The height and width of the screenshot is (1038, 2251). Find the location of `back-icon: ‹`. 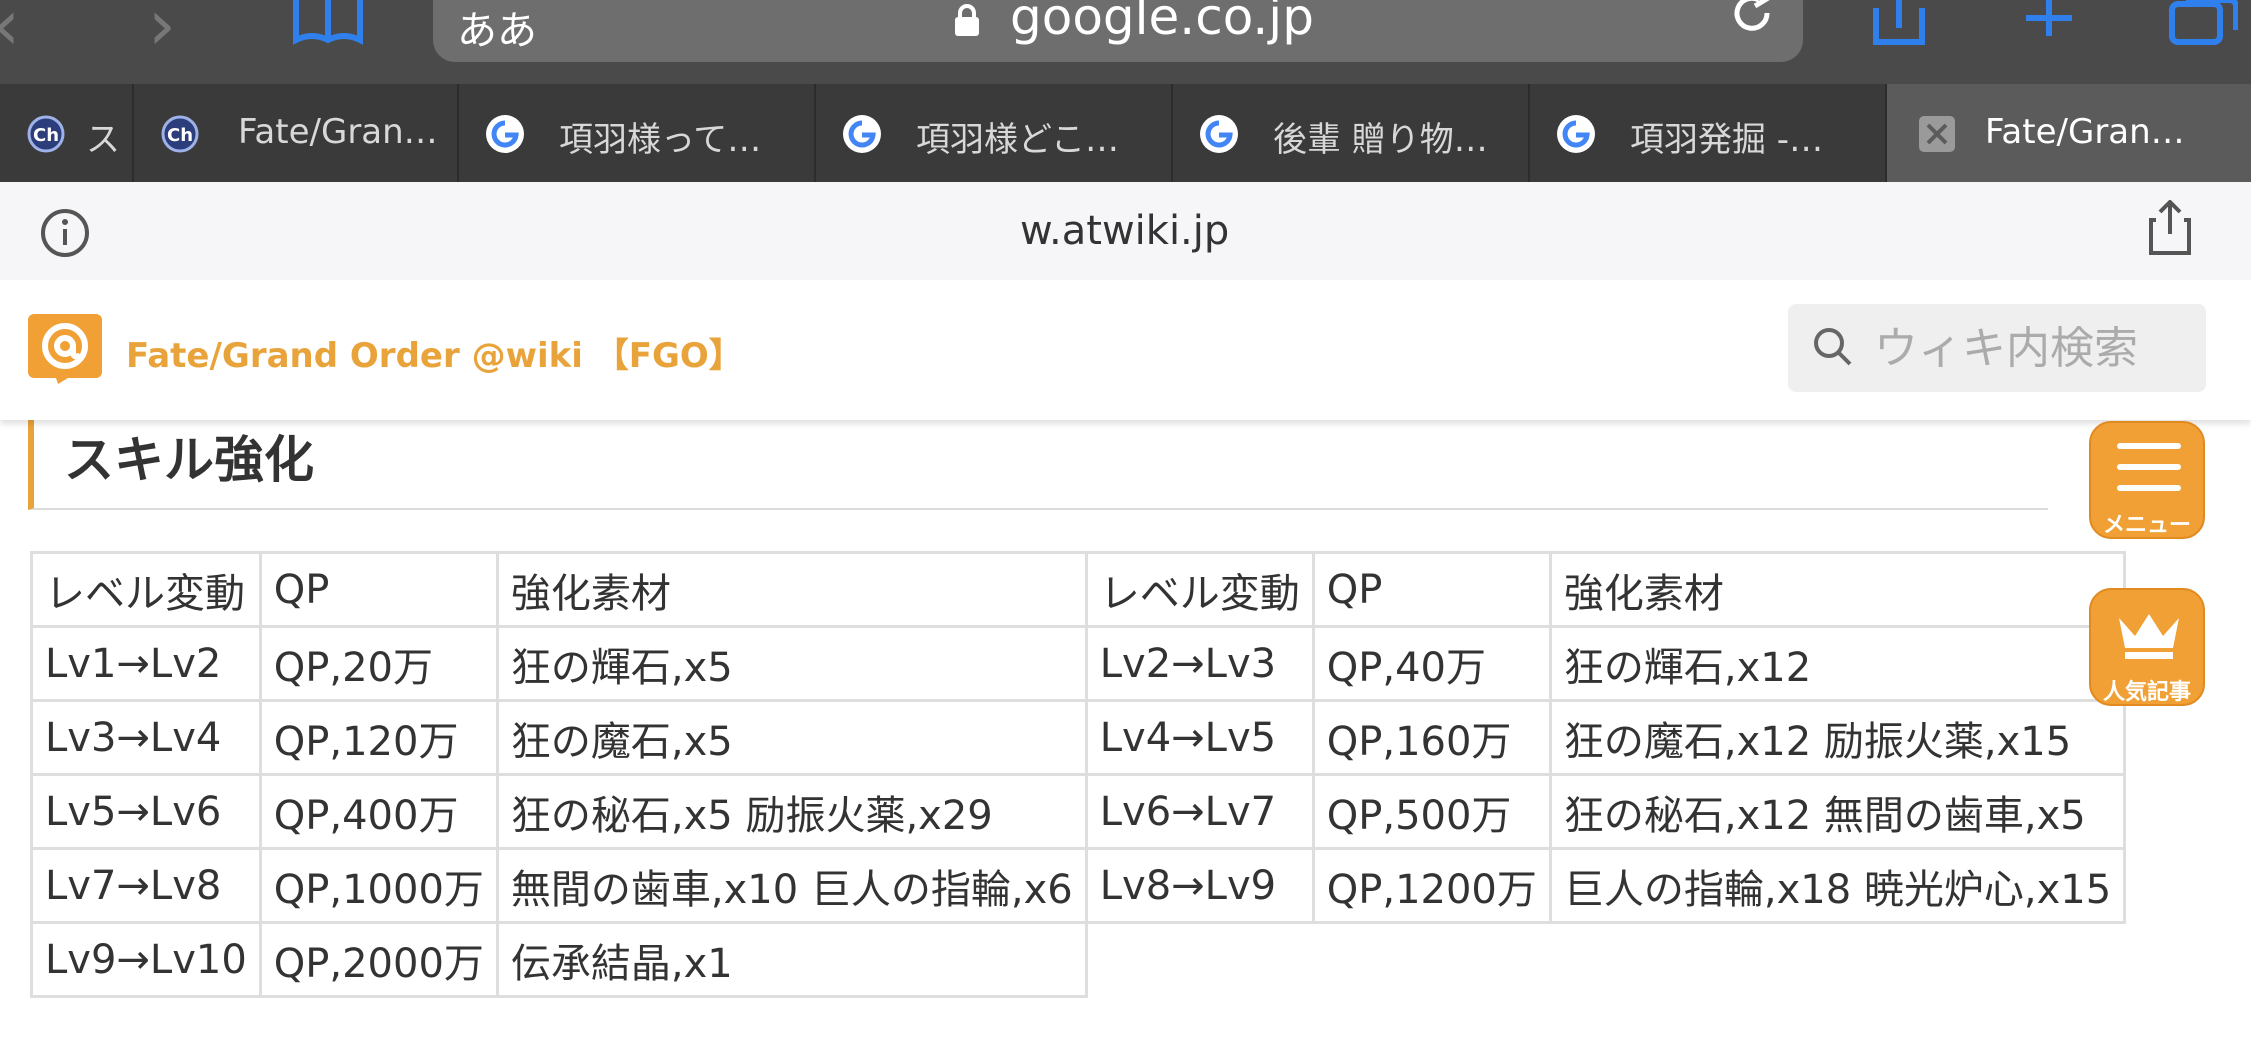

back-icon: ‹ is located at coordinates (10, 30).